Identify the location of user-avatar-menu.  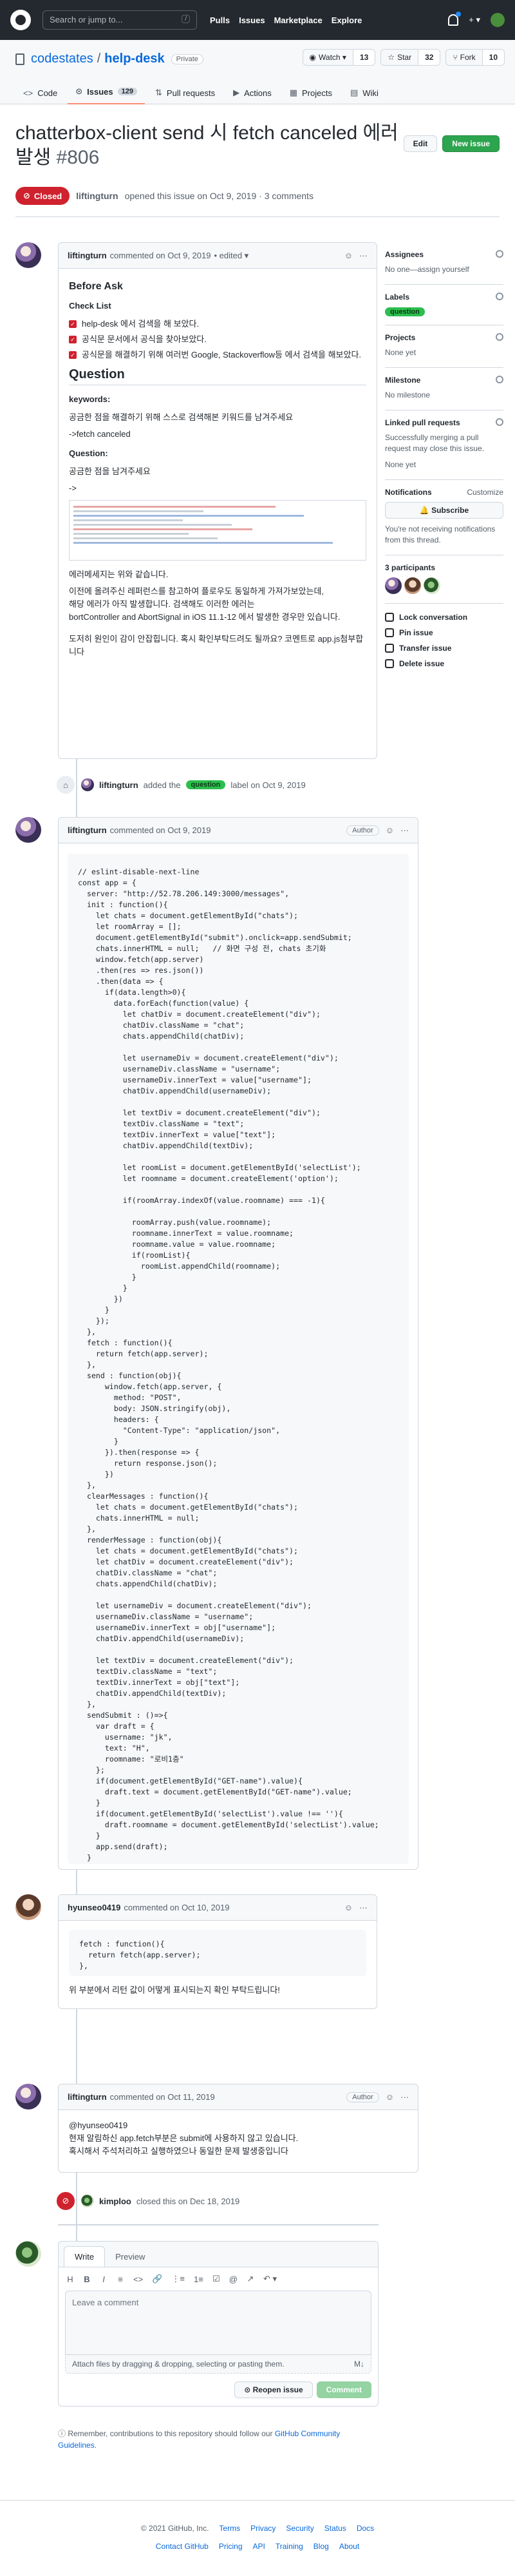
(498, 20).